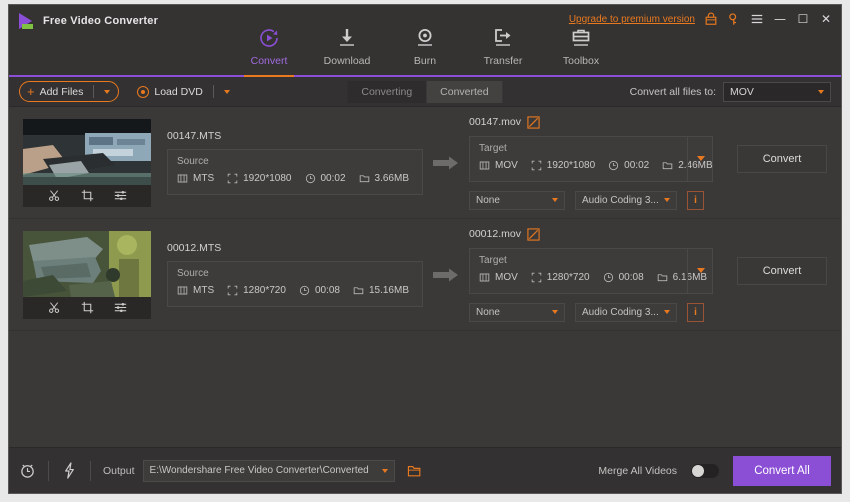 The image size is (850, 502). What do you see at coordinates (269, 38) in the screenshot?
I see `convert-icon` at bounding box center [269, 38].